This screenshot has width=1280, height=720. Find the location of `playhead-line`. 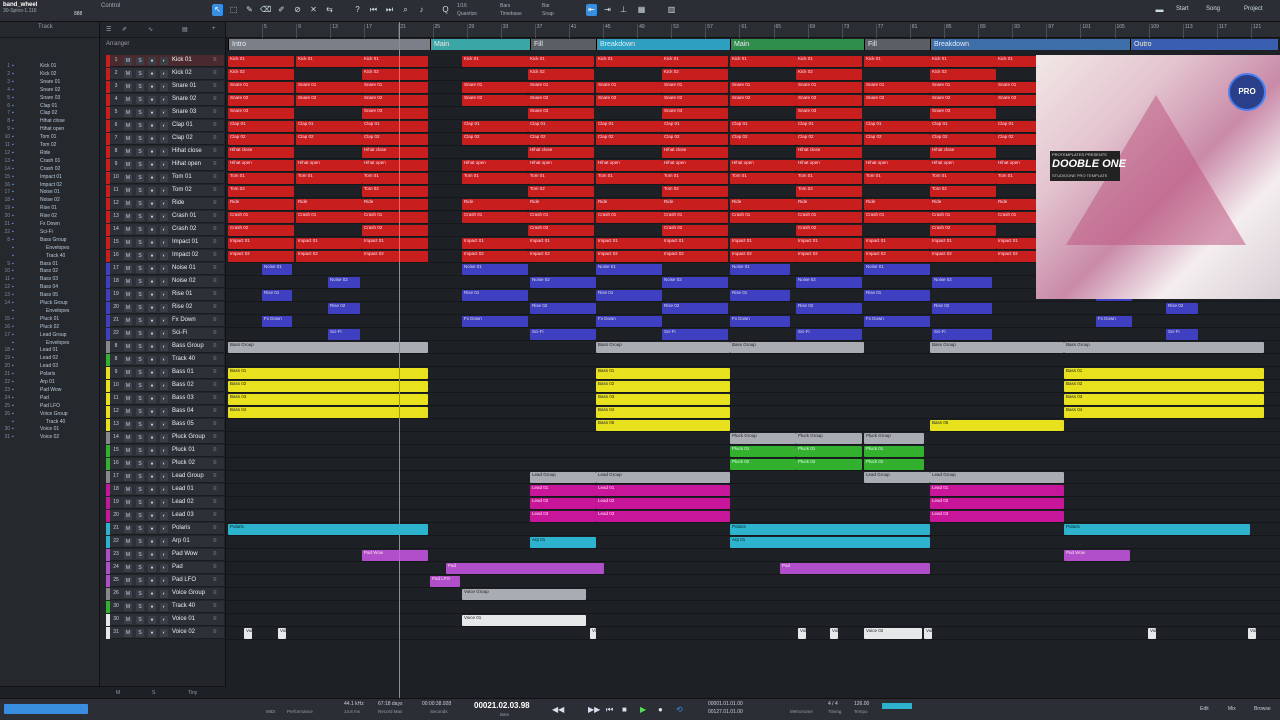

playhead-line is located at coordinates (399, 360).